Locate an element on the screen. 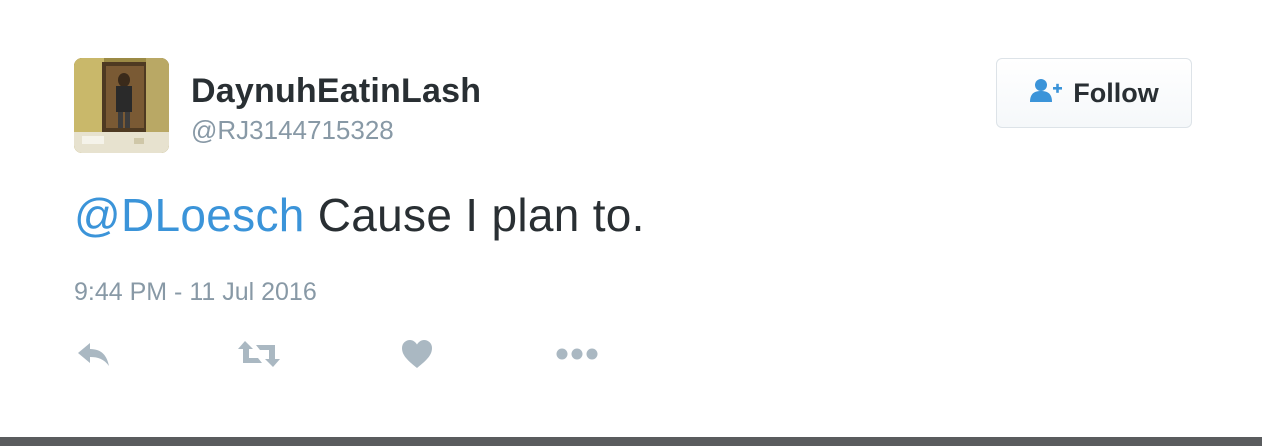  bottom-edge is located at coordinates (631, 441).